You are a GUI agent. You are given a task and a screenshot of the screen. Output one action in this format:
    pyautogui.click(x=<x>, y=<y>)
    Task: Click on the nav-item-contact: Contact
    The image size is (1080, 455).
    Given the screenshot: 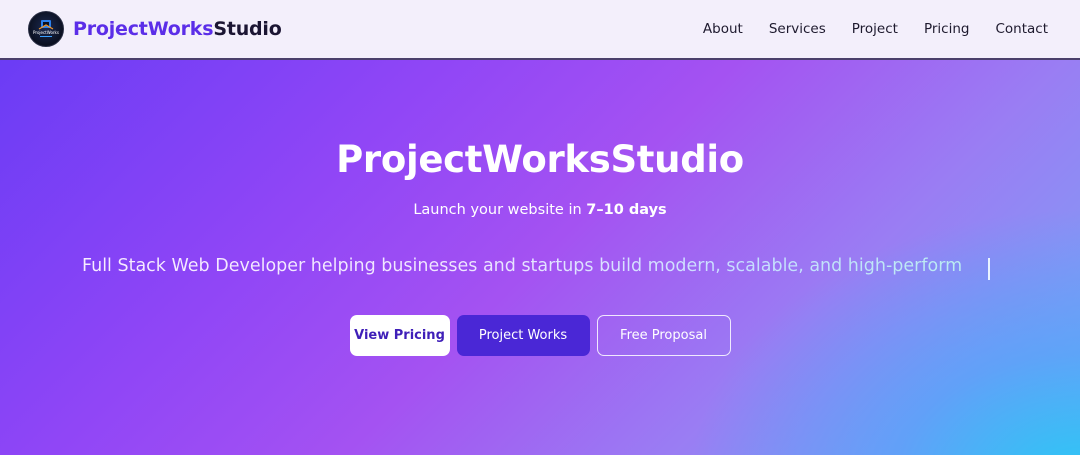 What is the action you would take?
    pyautogui.click(x=1021, y=29)
    